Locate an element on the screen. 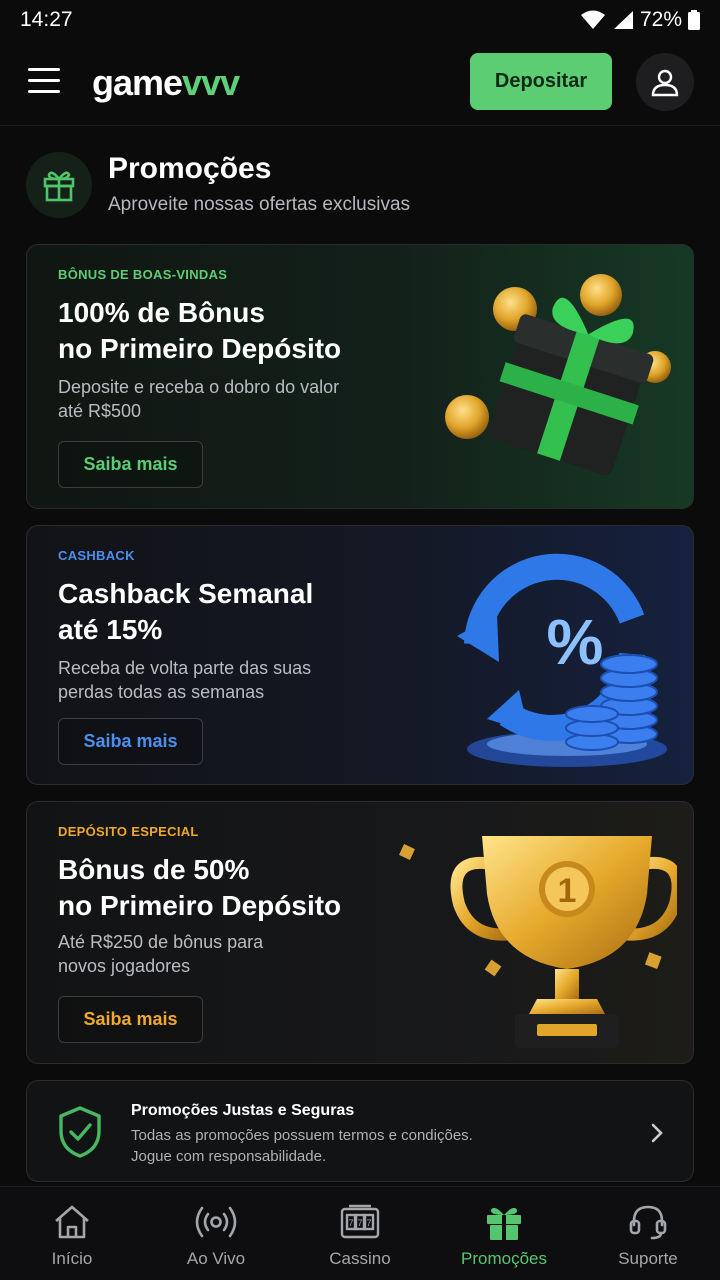 Image resolution: width=720 pixels, height=1280 pixels. gift-badge is located at coordinates (59, 185).